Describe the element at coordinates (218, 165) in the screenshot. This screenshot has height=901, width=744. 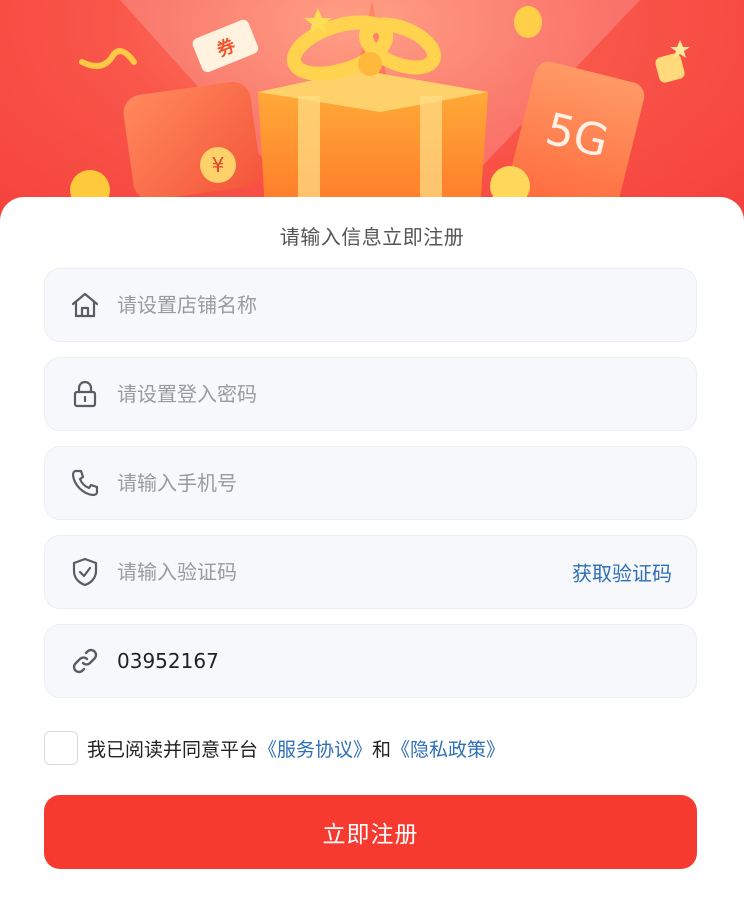
I see `envelope-symbol: ¥` at that location.